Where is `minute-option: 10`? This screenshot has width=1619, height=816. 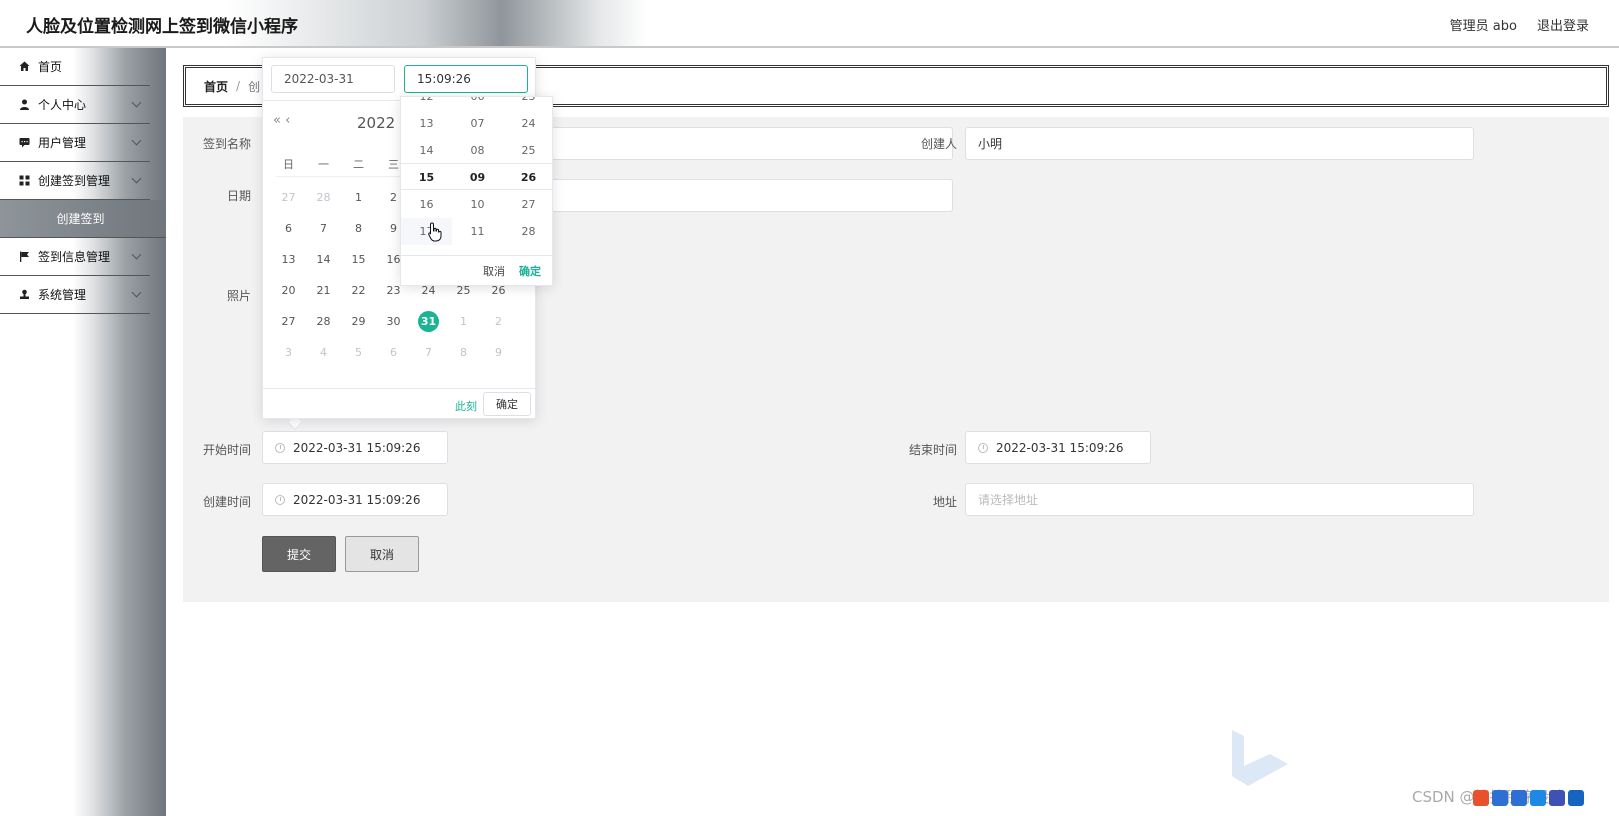 minute-option: 10 is located at coordinates (477, 204).